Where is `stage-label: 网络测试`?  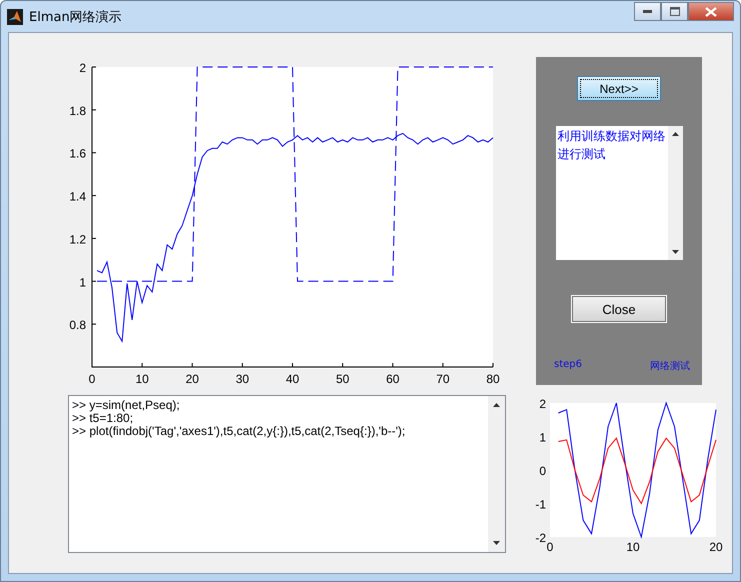
stage-label: 网络测试 is located at coordinates (670, 366).